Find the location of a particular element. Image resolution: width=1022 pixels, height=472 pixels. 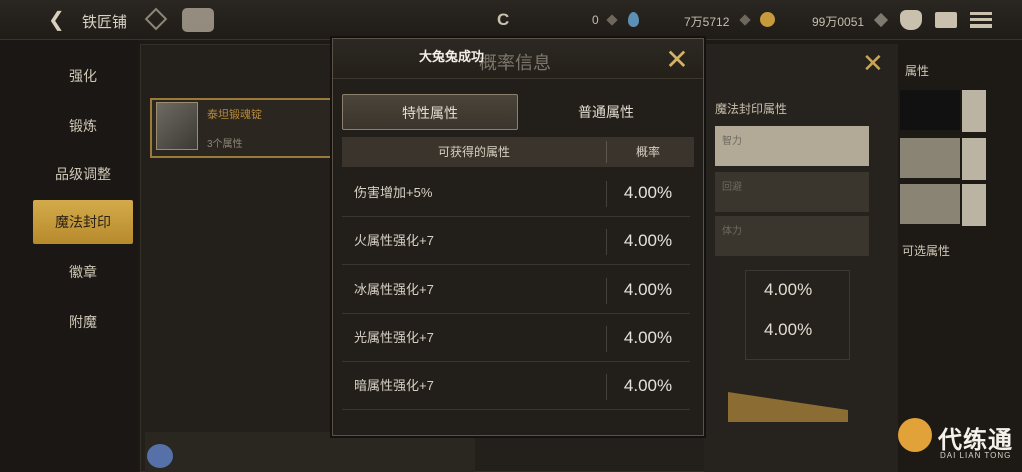

gold-coin-icon is located at coordinates (767, 19).